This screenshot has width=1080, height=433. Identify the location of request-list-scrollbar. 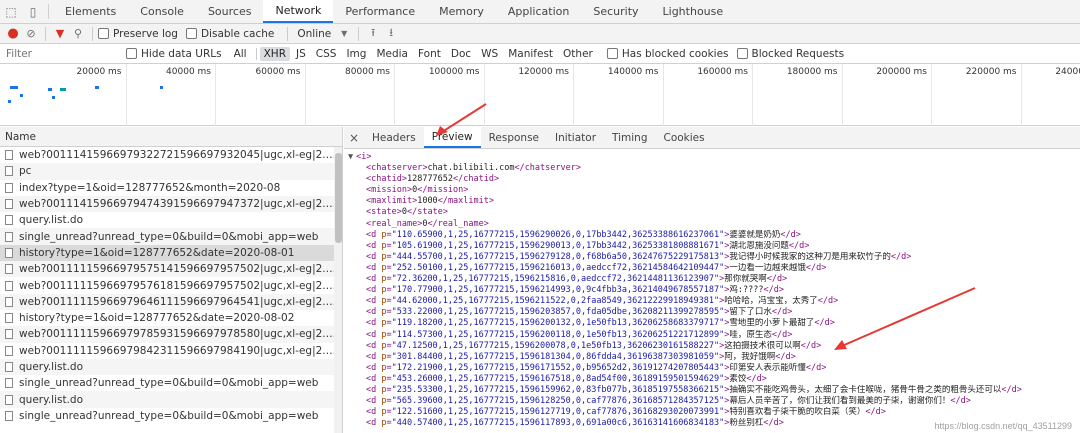
(338, 290).